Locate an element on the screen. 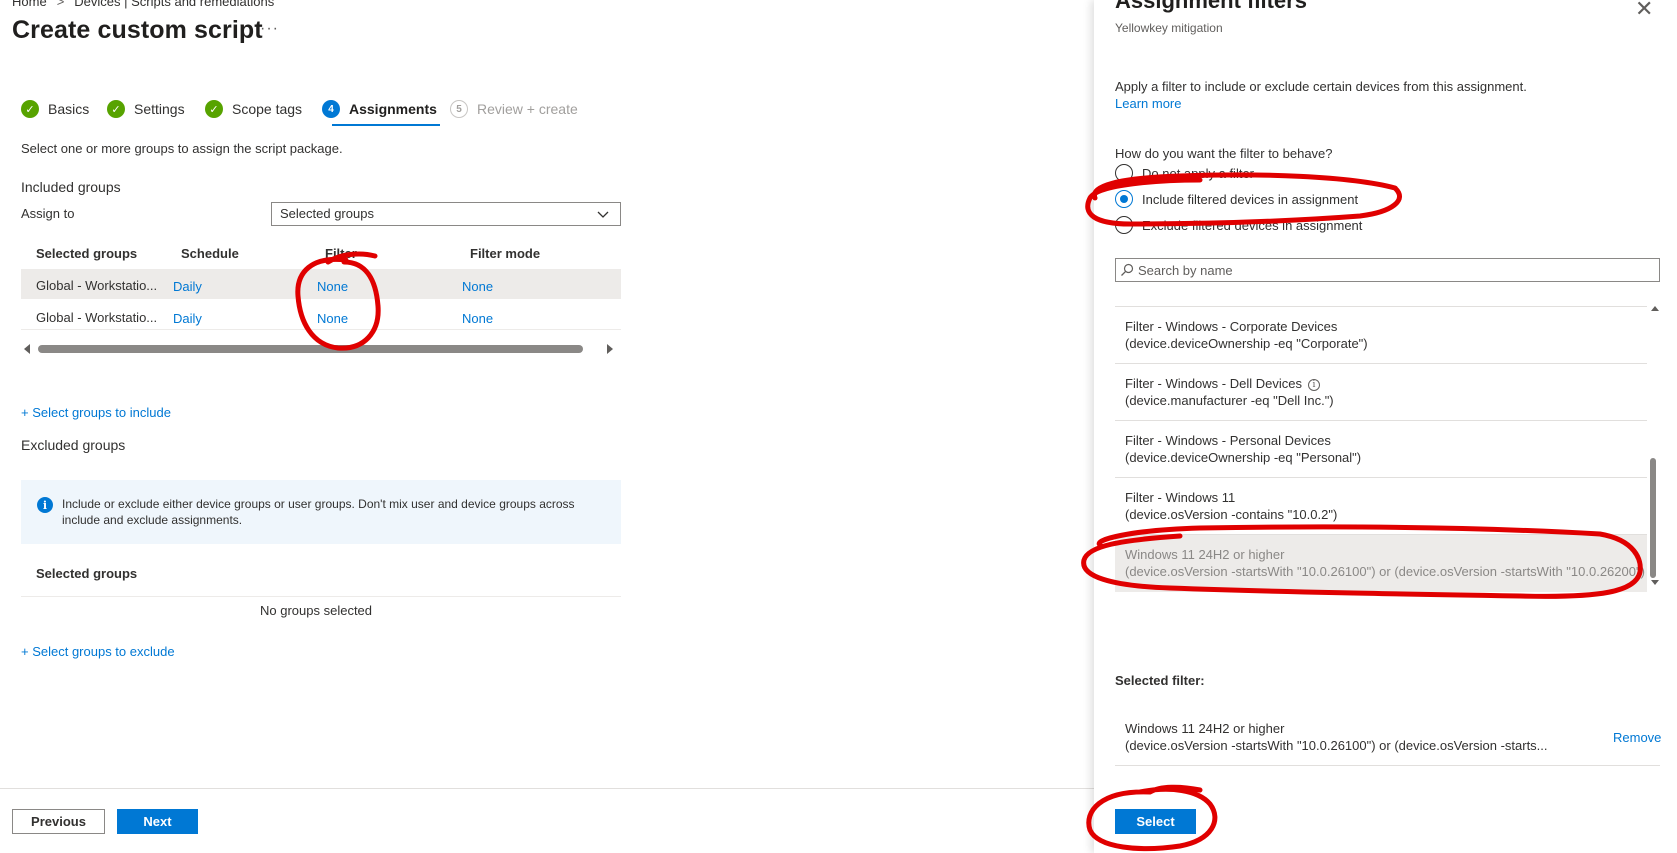 This screenshot has width=1677, height=853. step-review-create: 5 Review + create is located at coordinates (514, 109).